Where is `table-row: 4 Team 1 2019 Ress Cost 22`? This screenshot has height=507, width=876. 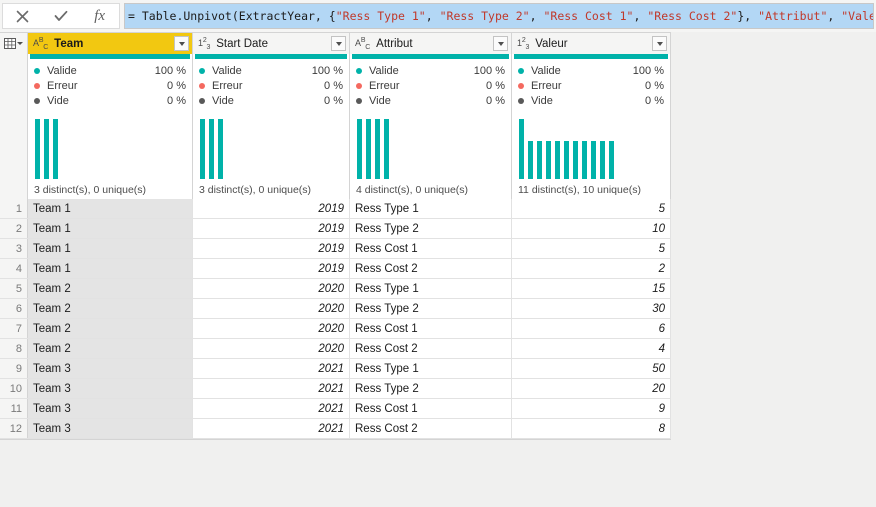 table-row: 4 Team 1 2019 Ress Cost 22 is located at coordinates (335, 269).